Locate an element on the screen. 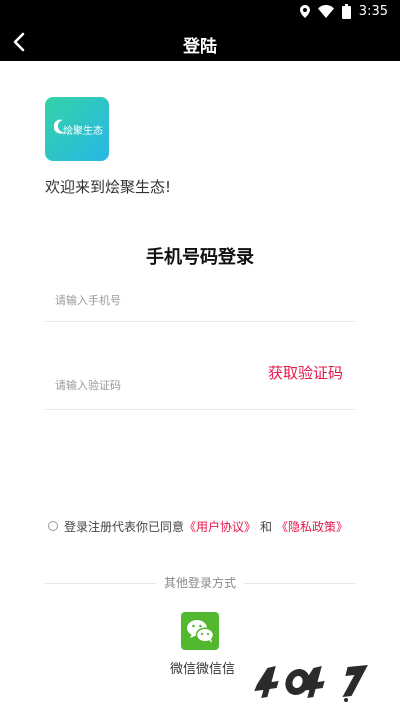 The width and height of the screenshot is (400, 714). status-time: 3:35 is located at coordinates (373, 11).